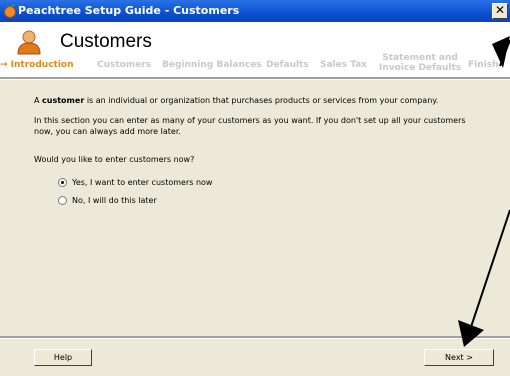 This screenshot has height=376, width=510. I want to click on intro-bold-term: customer, so click(63, 100).